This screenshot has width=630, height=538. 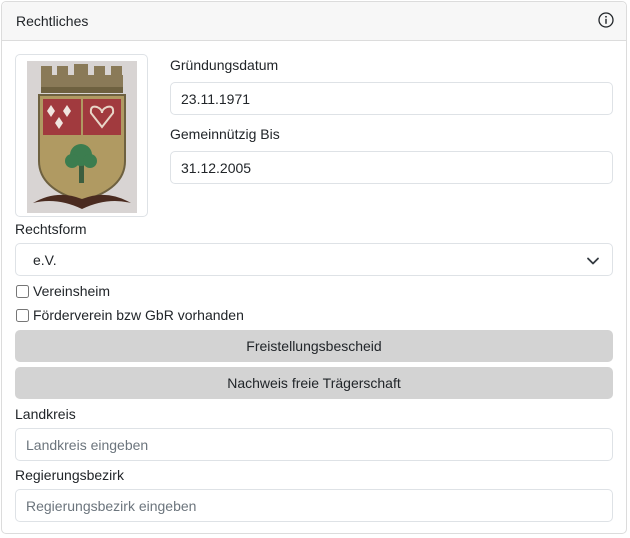 I want to click on landkreis-input, so click(x=314, y=444).